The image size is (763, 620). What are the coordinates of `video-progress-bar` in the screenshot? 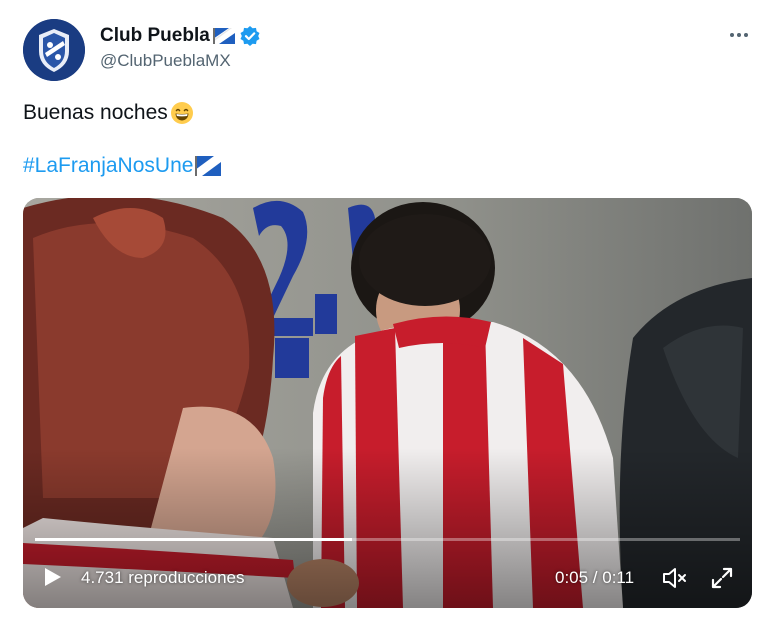 It's located at (387, 539).